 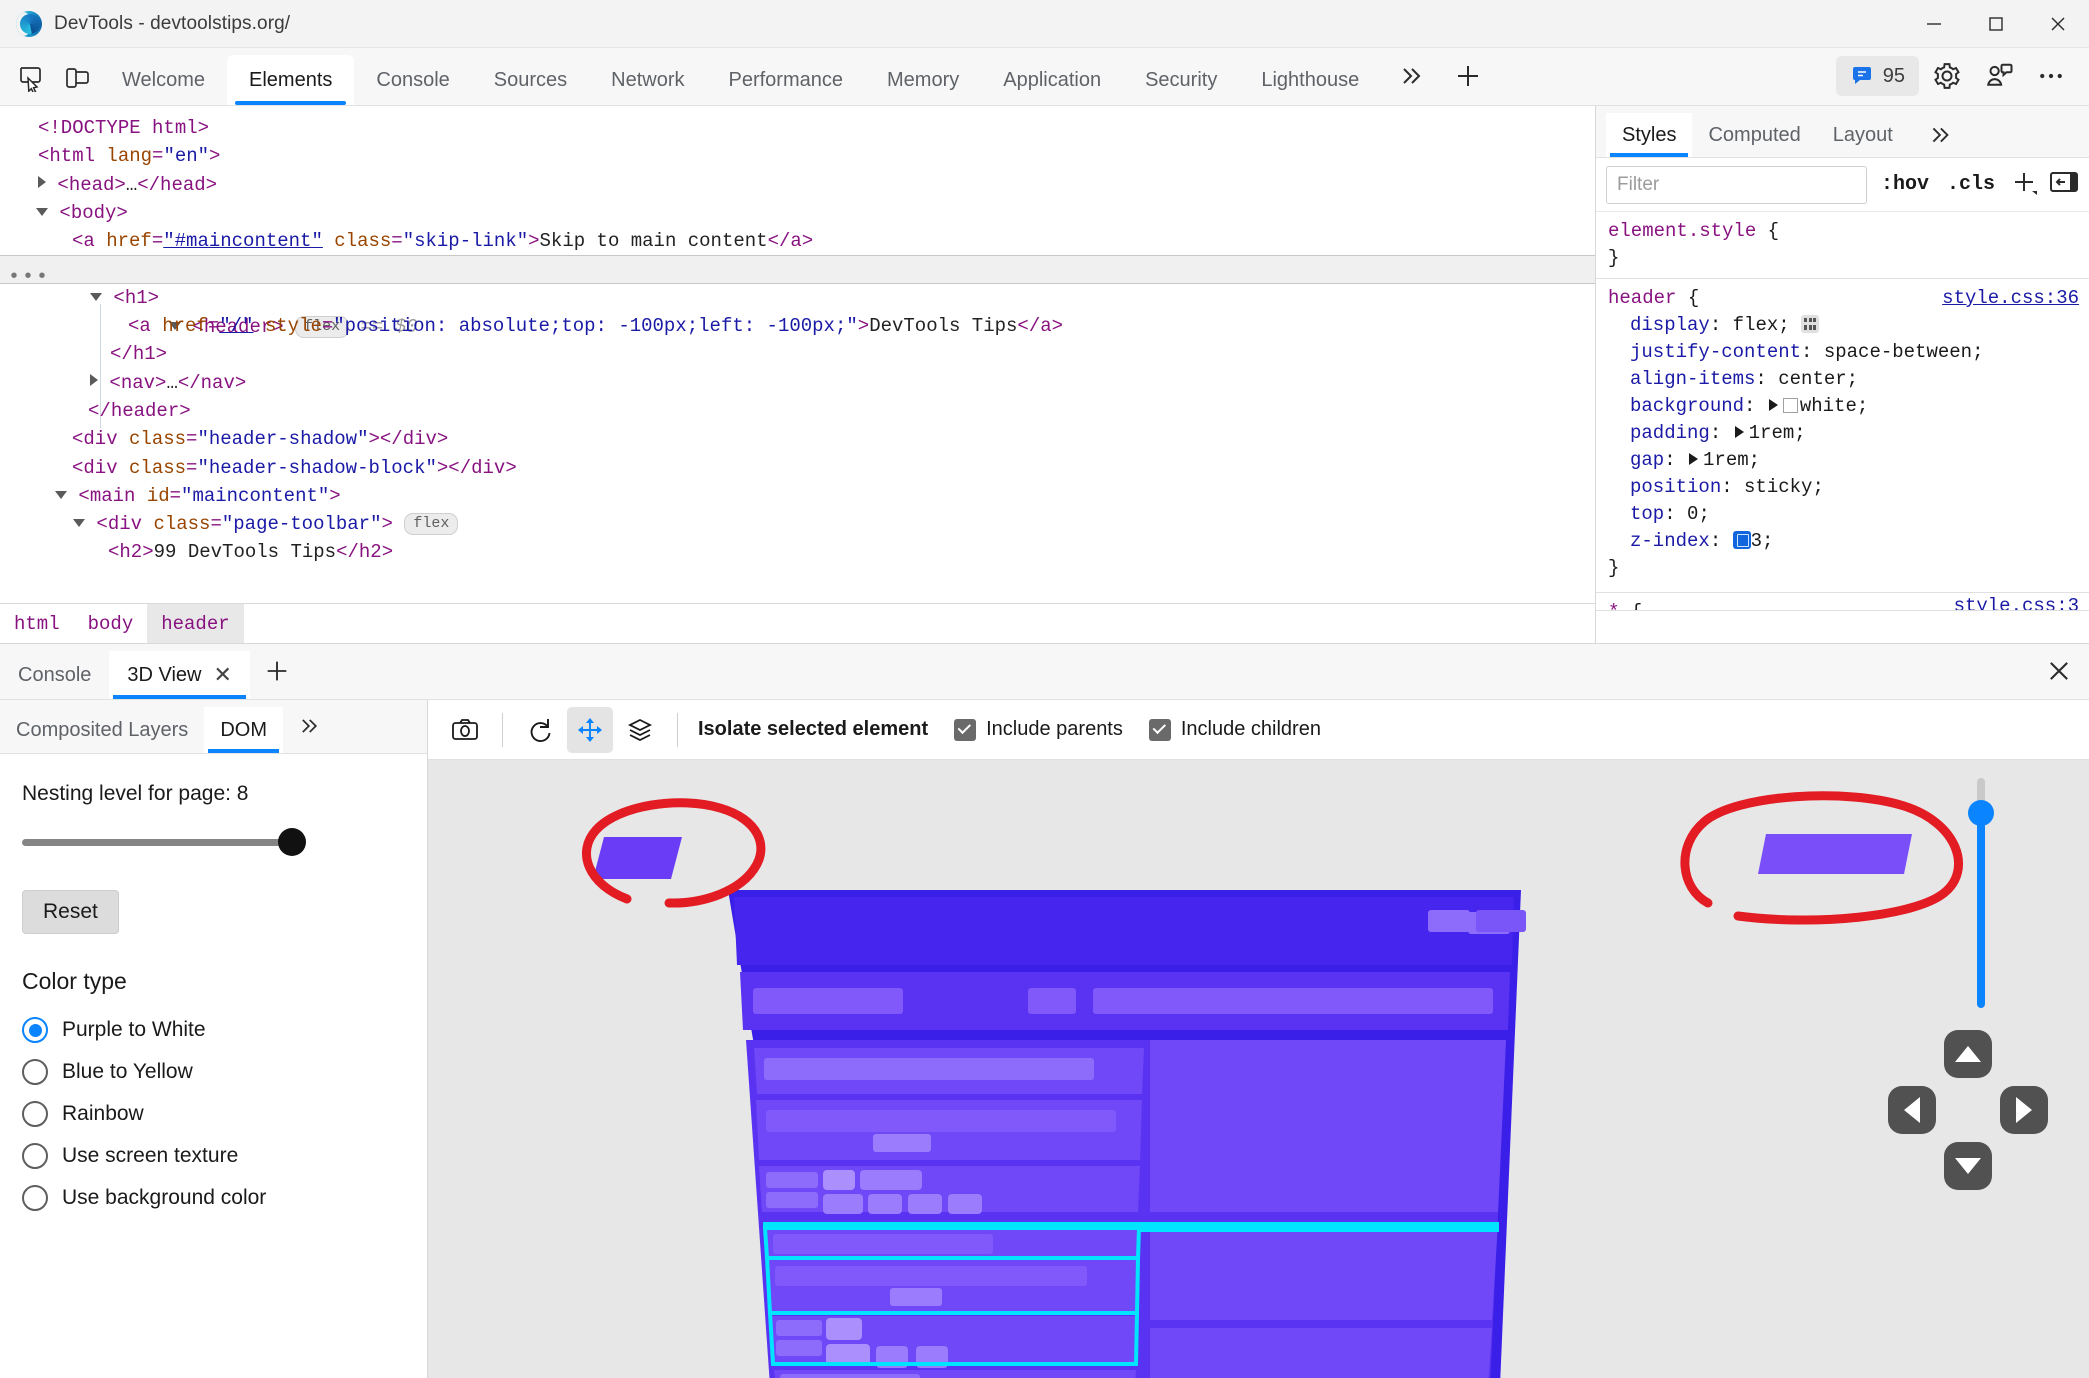 What do you see at coordinates (1947, 76) in the screenshot?
I see `gear-icon` at bounding box center [1947, 76].